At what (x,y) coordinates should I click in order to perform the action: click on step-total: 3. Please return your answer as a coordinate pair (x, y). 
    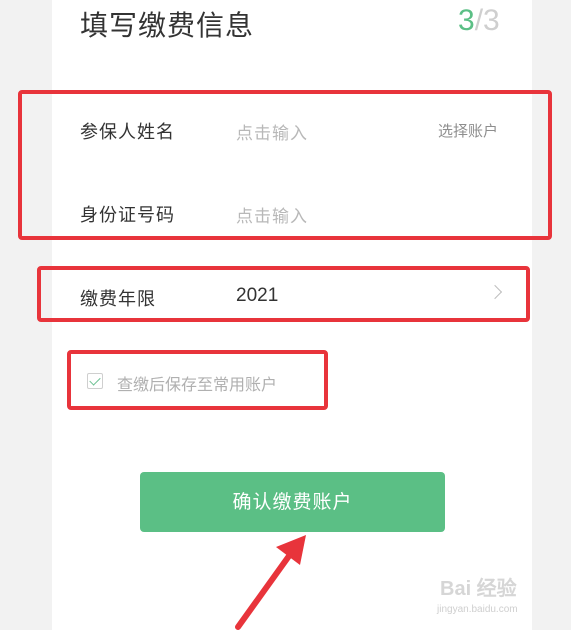
    Looking at the image, I should click on (491, 20).